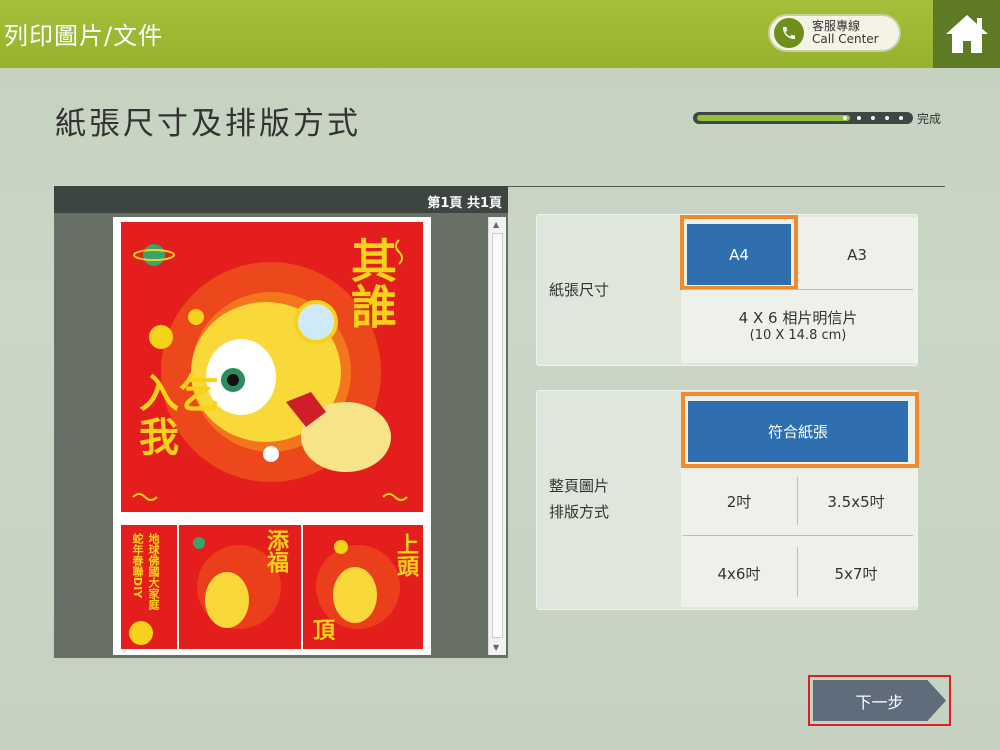  Describe the element at coordinates (405, 555) in the screenshot. I see `strip-3-text: 上頭` at that location.